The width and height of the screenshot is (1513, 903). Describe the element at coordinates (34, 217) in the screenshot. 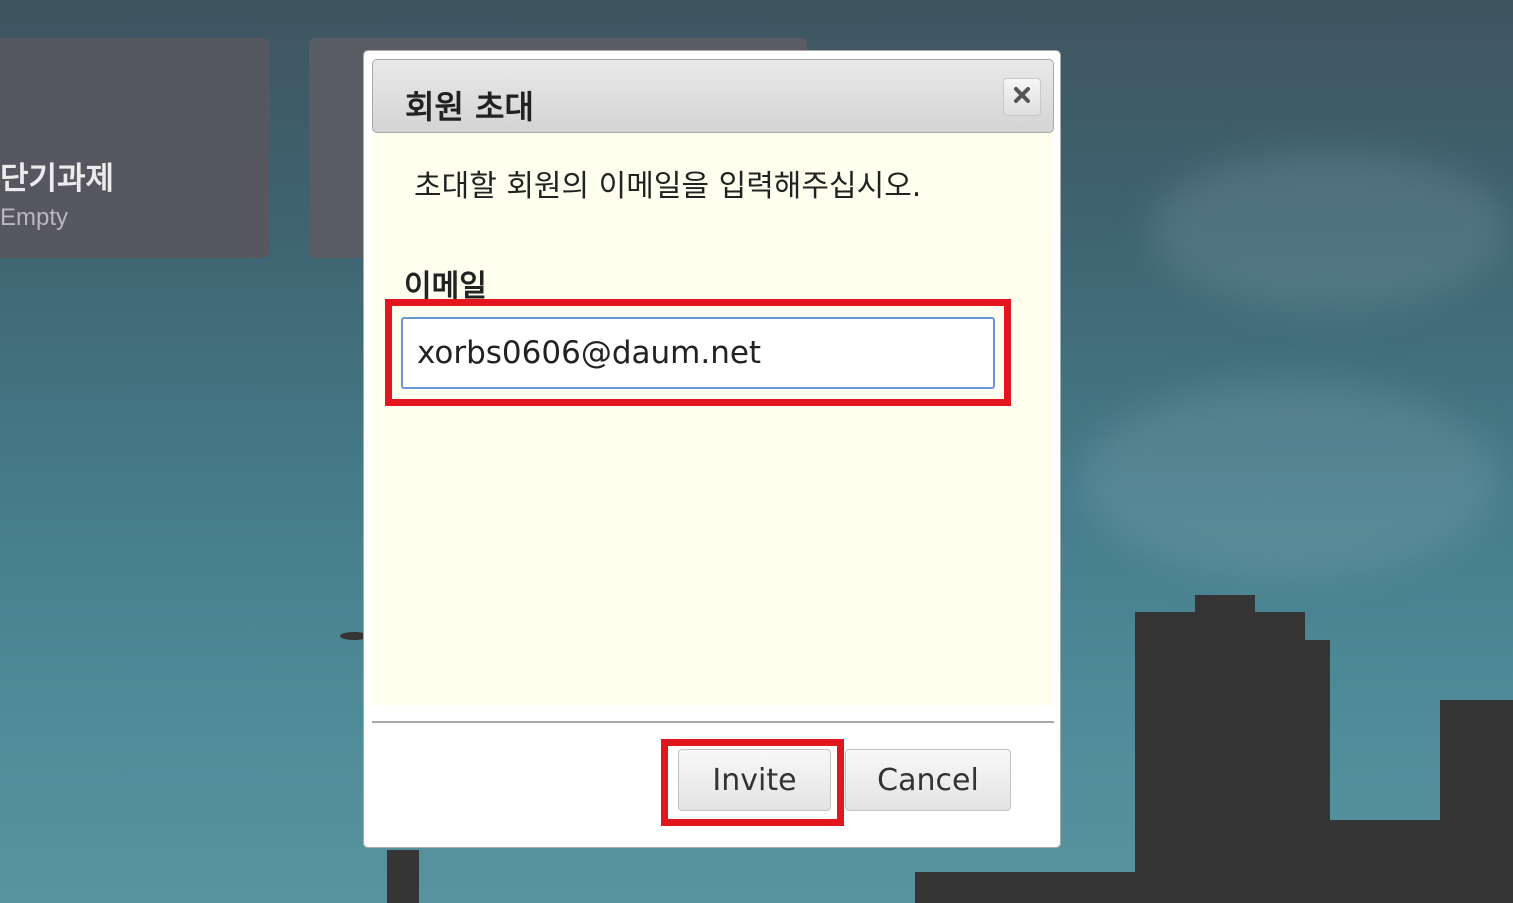

I see `board-card-subtitle: Empty` at that location.